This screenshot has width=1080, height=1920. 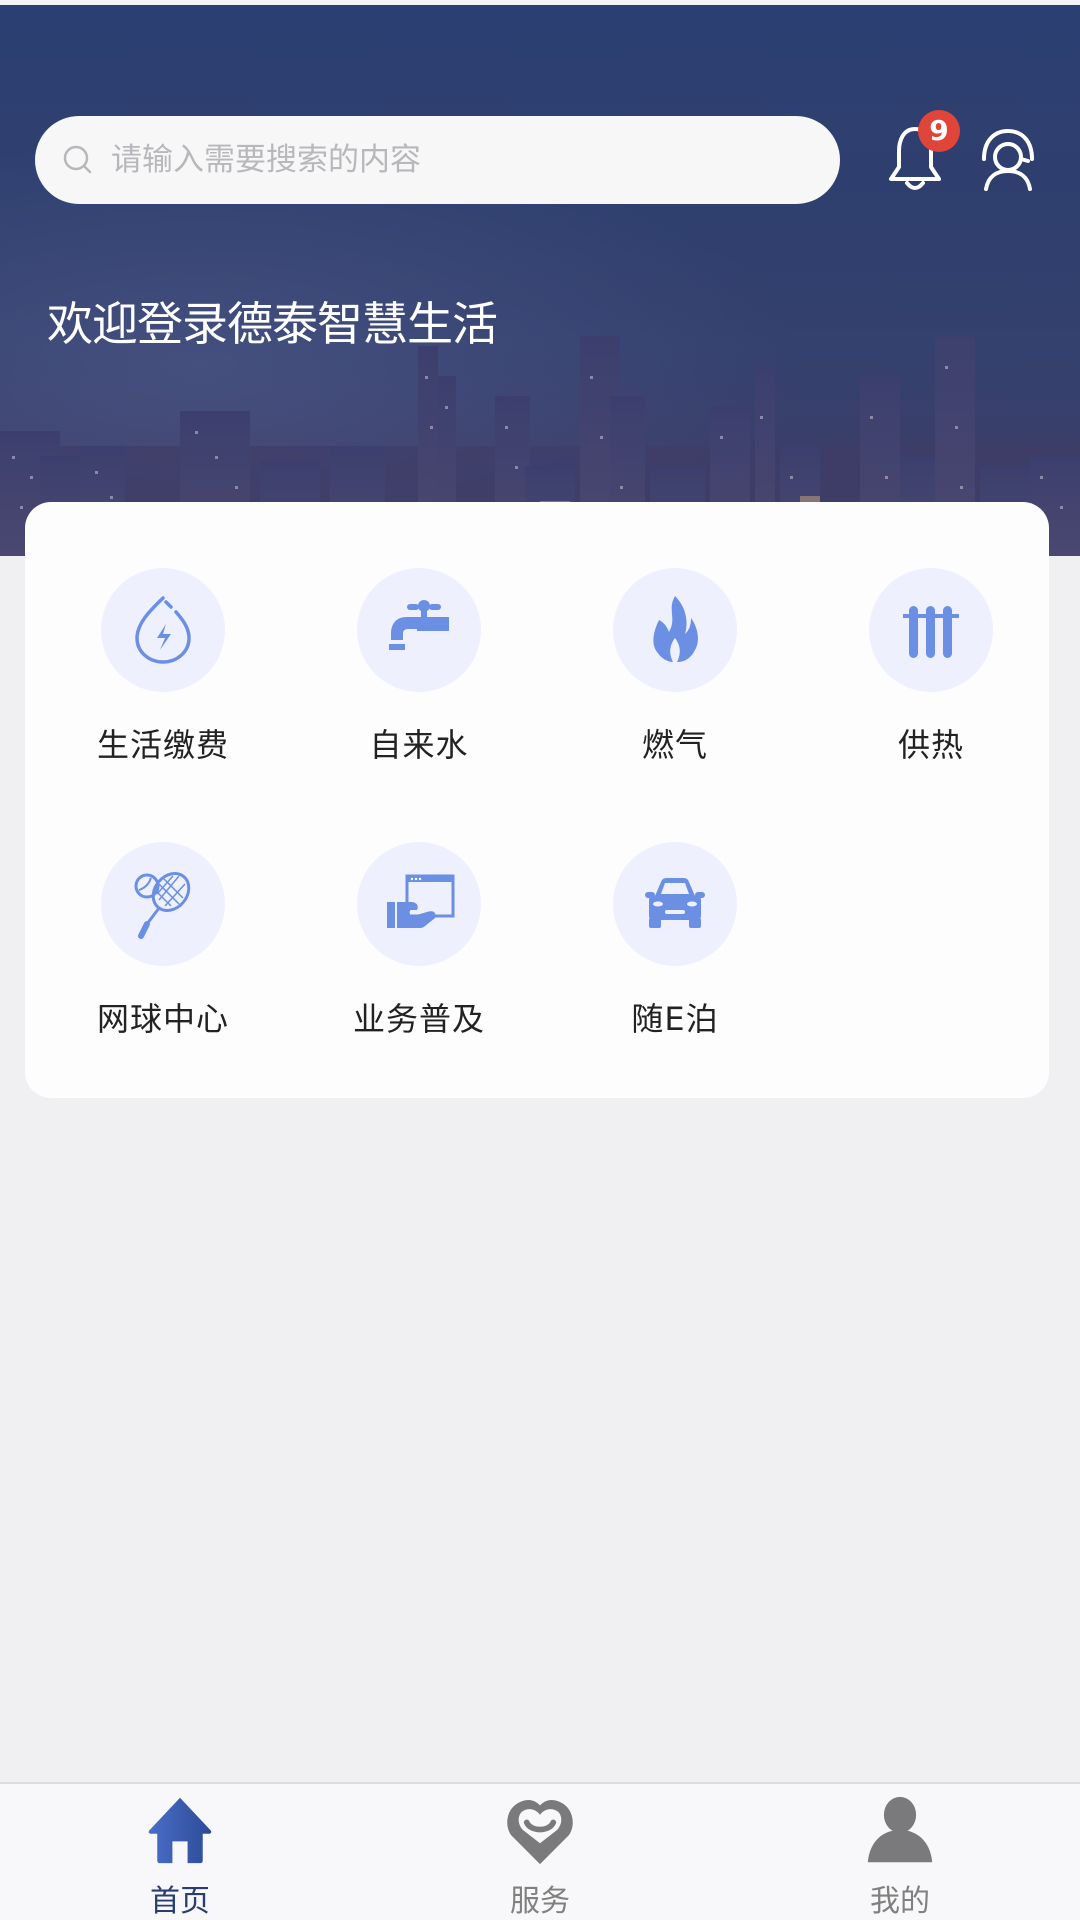 What do you see at coordinates (418, 1019) in the screenshot?
I see `service-label: 业务普及` at bounding box center [418, 1019].